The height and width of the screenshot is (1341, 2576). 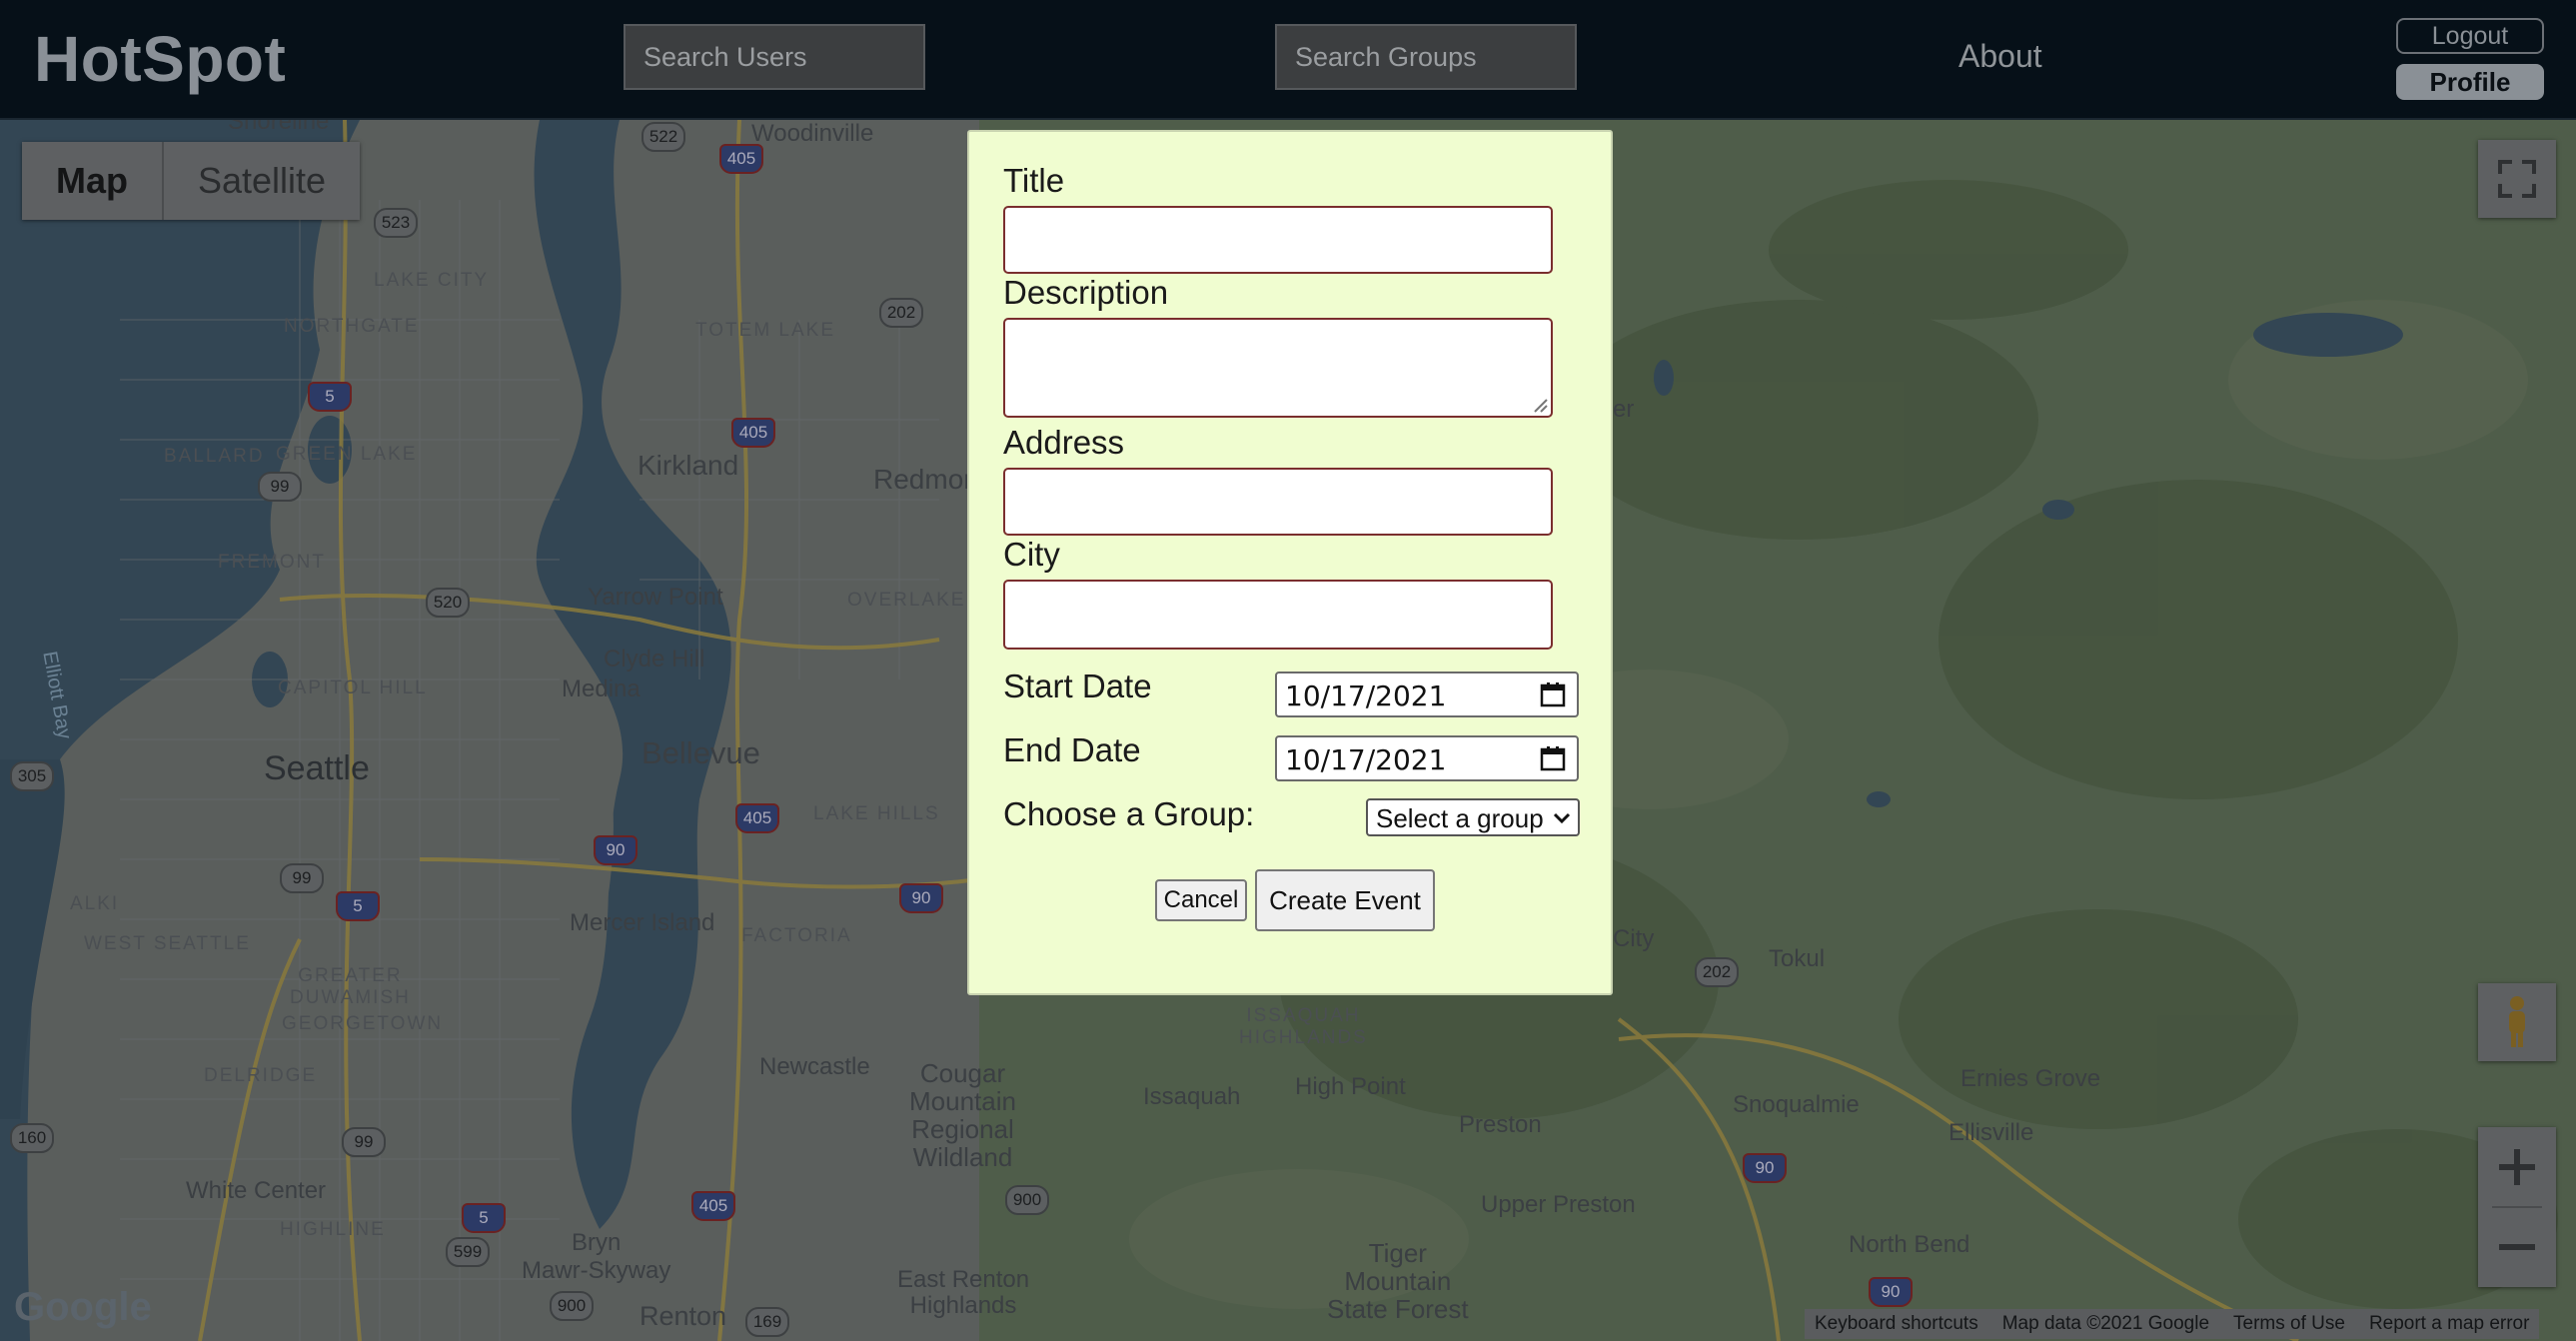 What do you see at coordinates (1426, 57) in the screenshot?
I see `search-groups-input: Search Groups` at bounding box center [1426, 57].